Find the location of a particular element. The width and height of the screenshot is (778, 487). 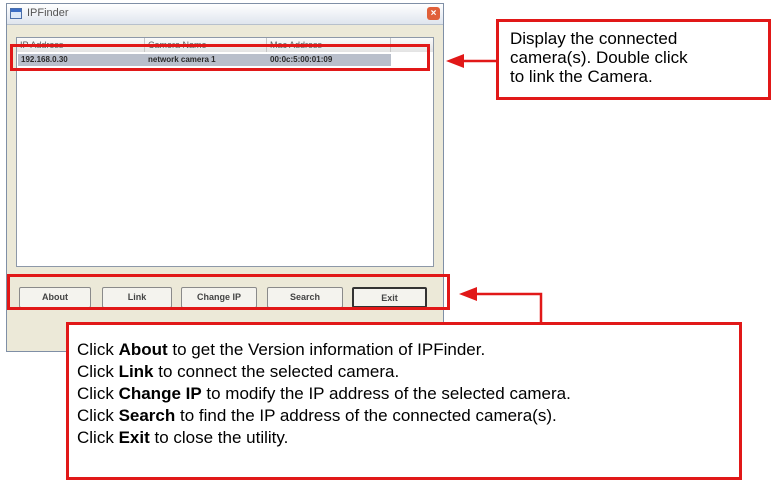

bottom-arrow-head is located at coordinates (468, 294).